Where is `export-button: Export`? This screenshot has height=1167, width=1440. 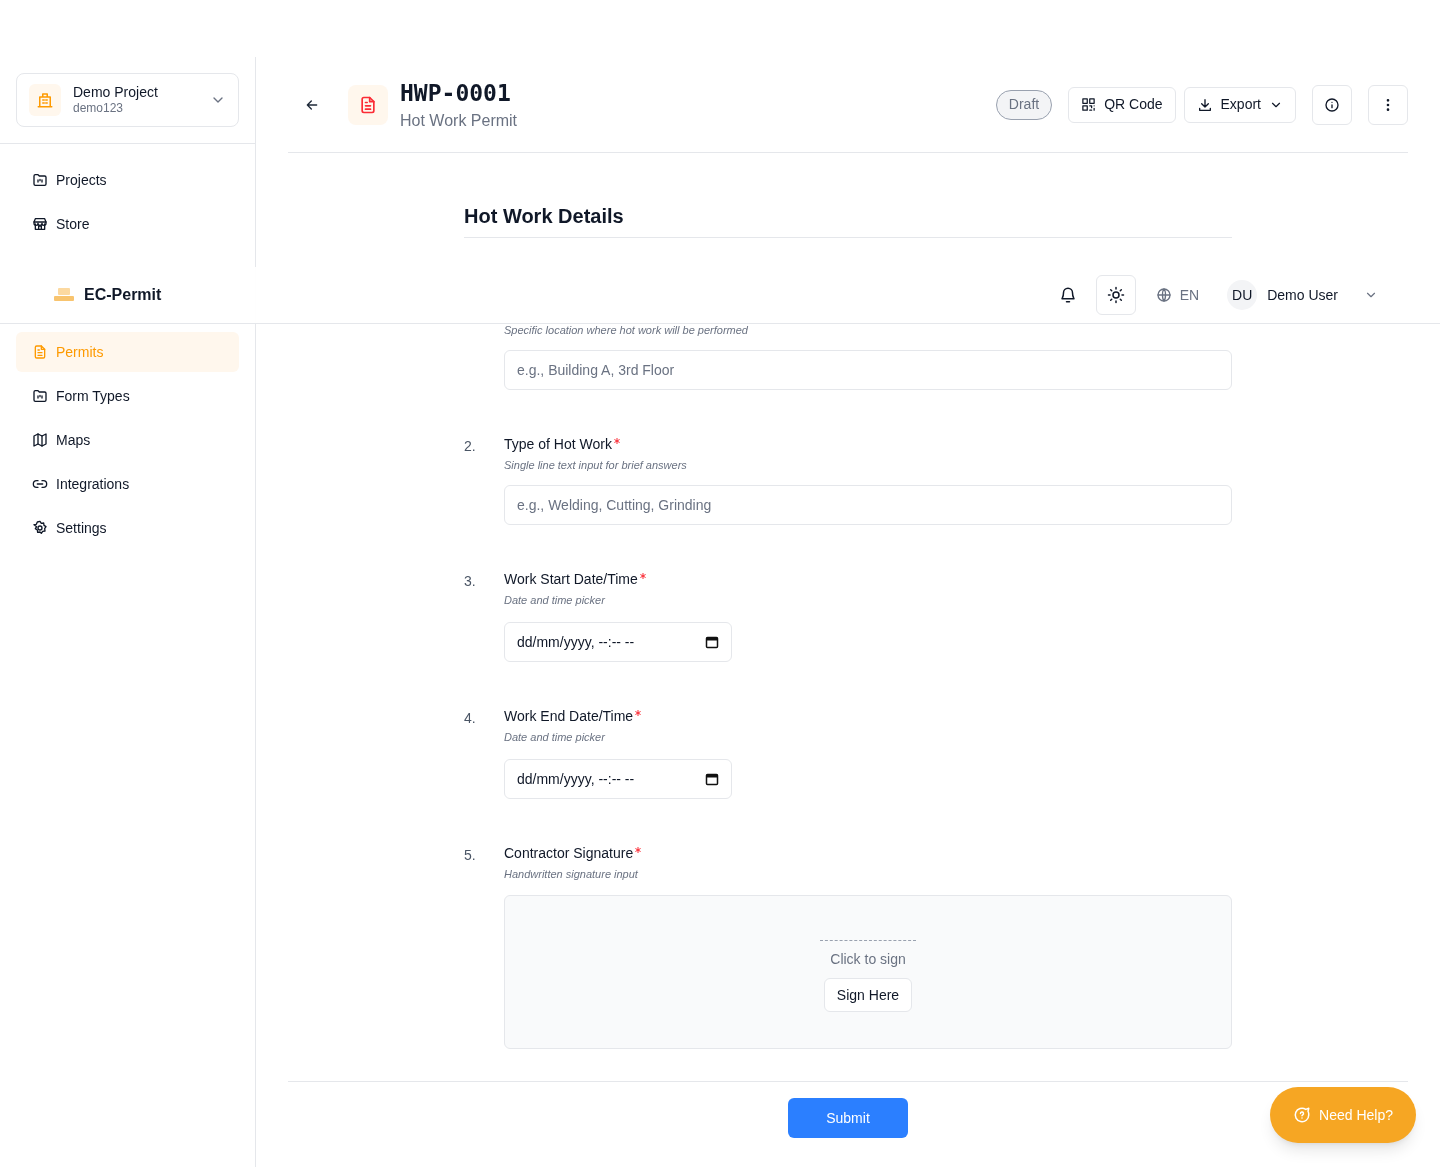 export-button: Export is located at coordinates (1239, 104).